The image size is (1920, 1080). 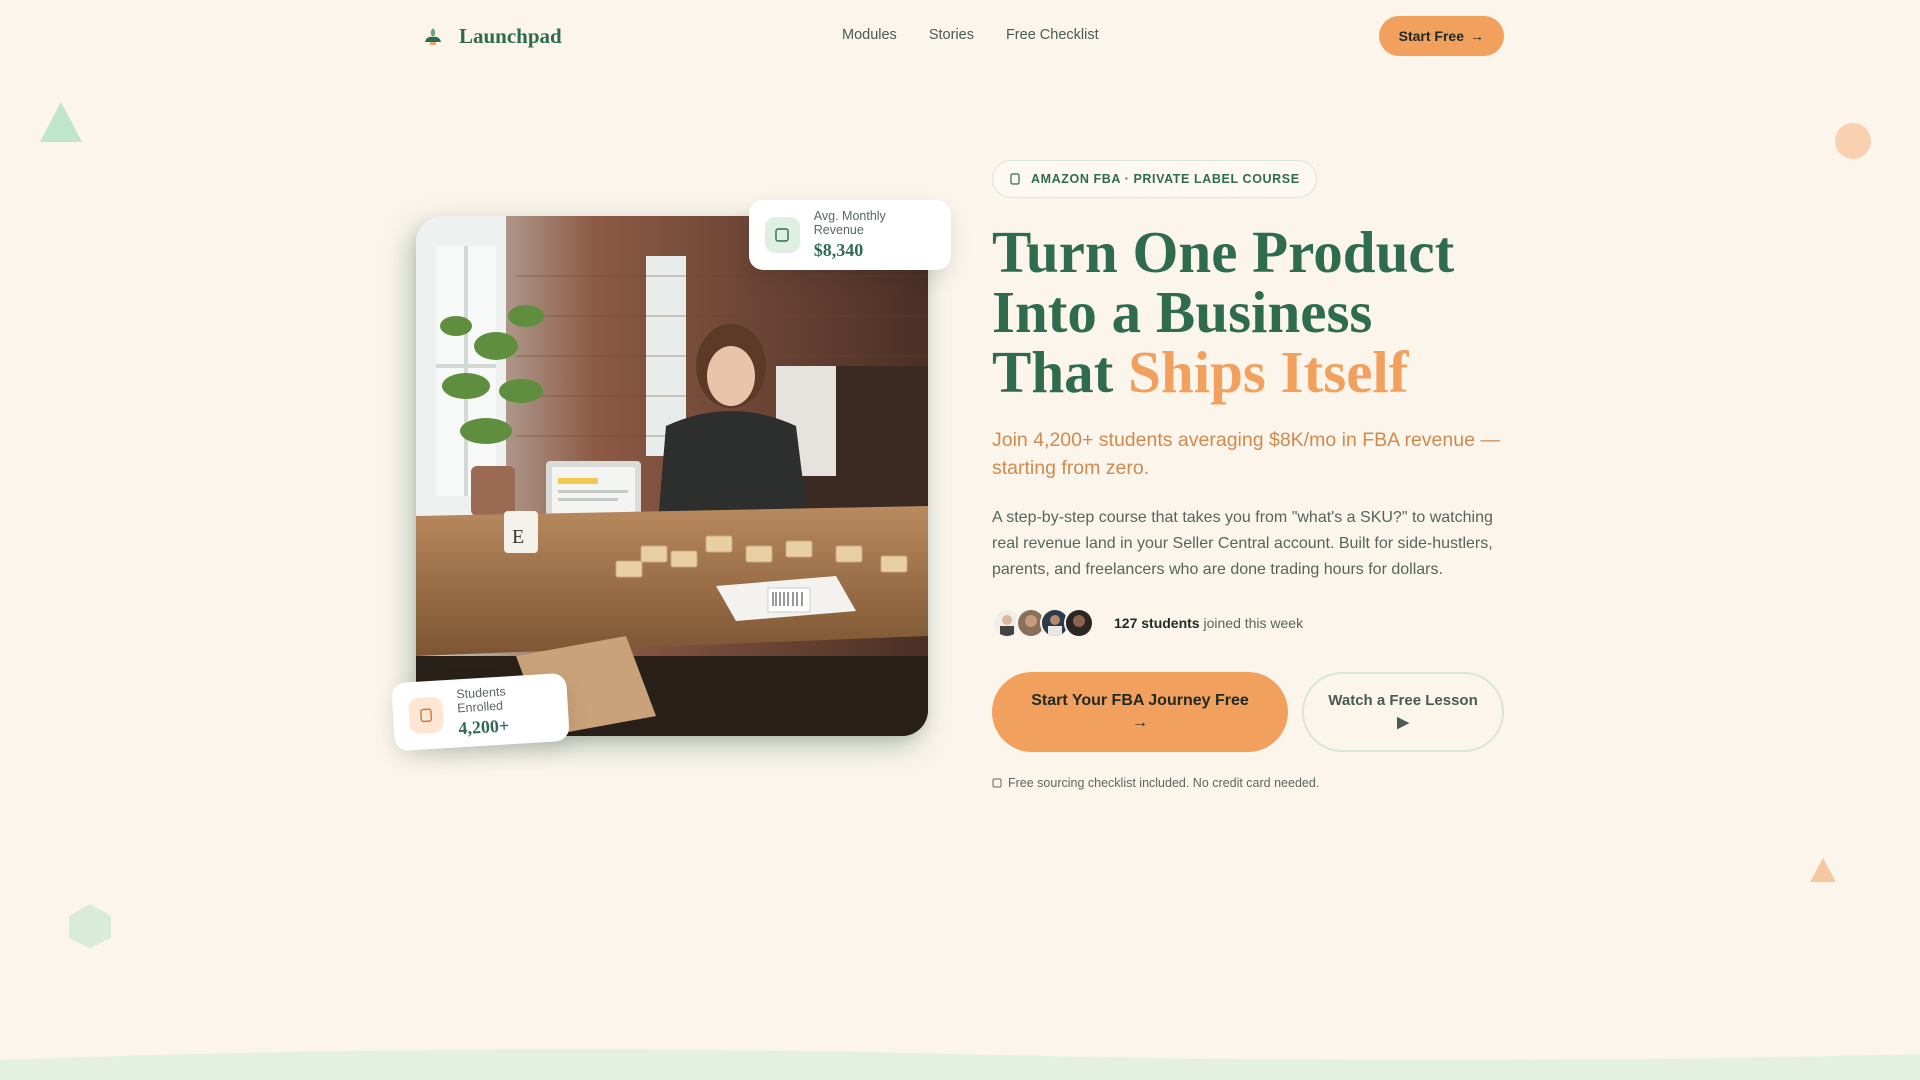 What do you see at coordinates (1043, 623) in the screenshot?
I see `avatar-group` at bounding box center [1043, 623].